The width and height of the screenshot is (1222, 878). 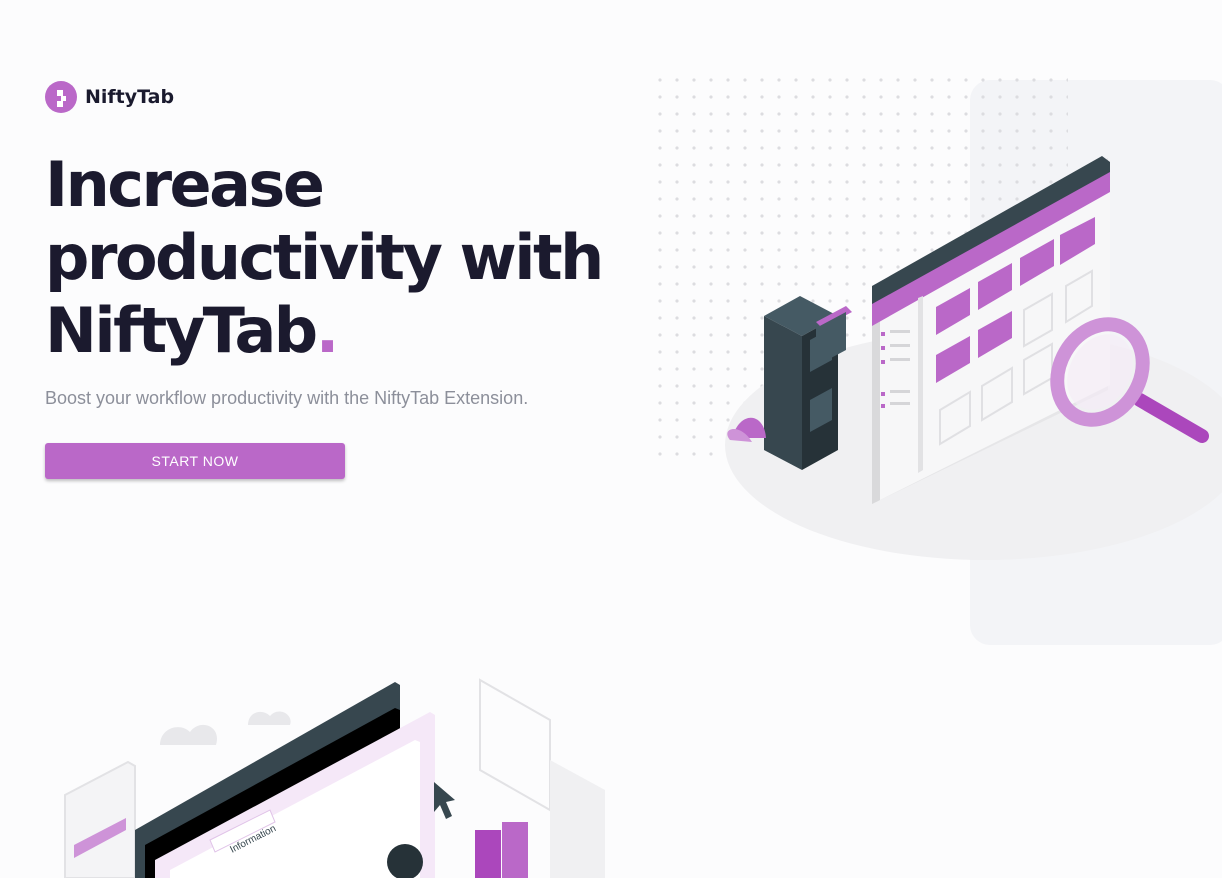 I want to click on brand-name: NiftyTab, so click(x=130, y=97).